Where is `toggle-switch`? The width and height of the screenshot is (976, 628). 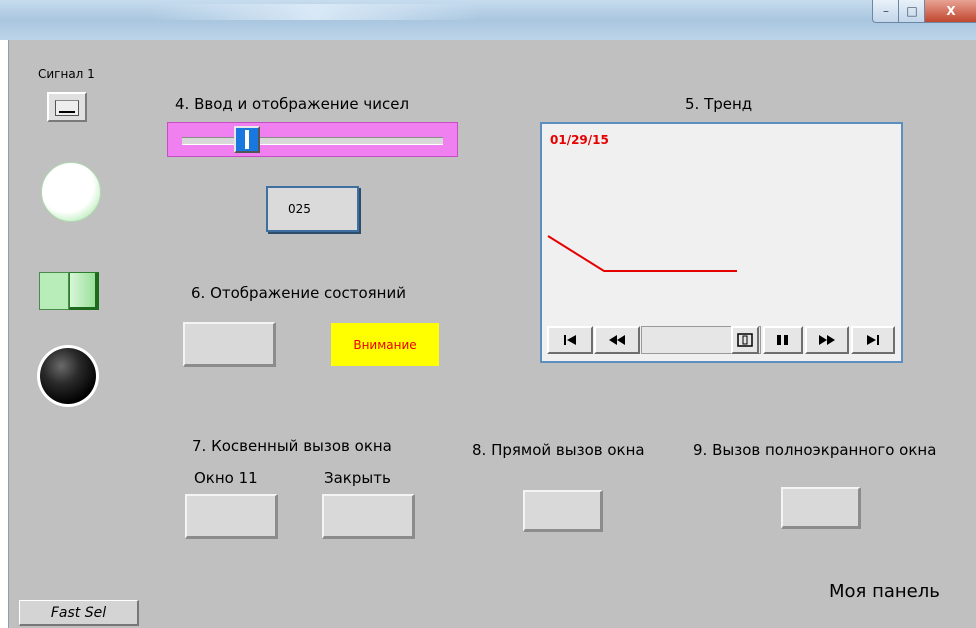 toggle-switch is located at coordinates (70, 292).